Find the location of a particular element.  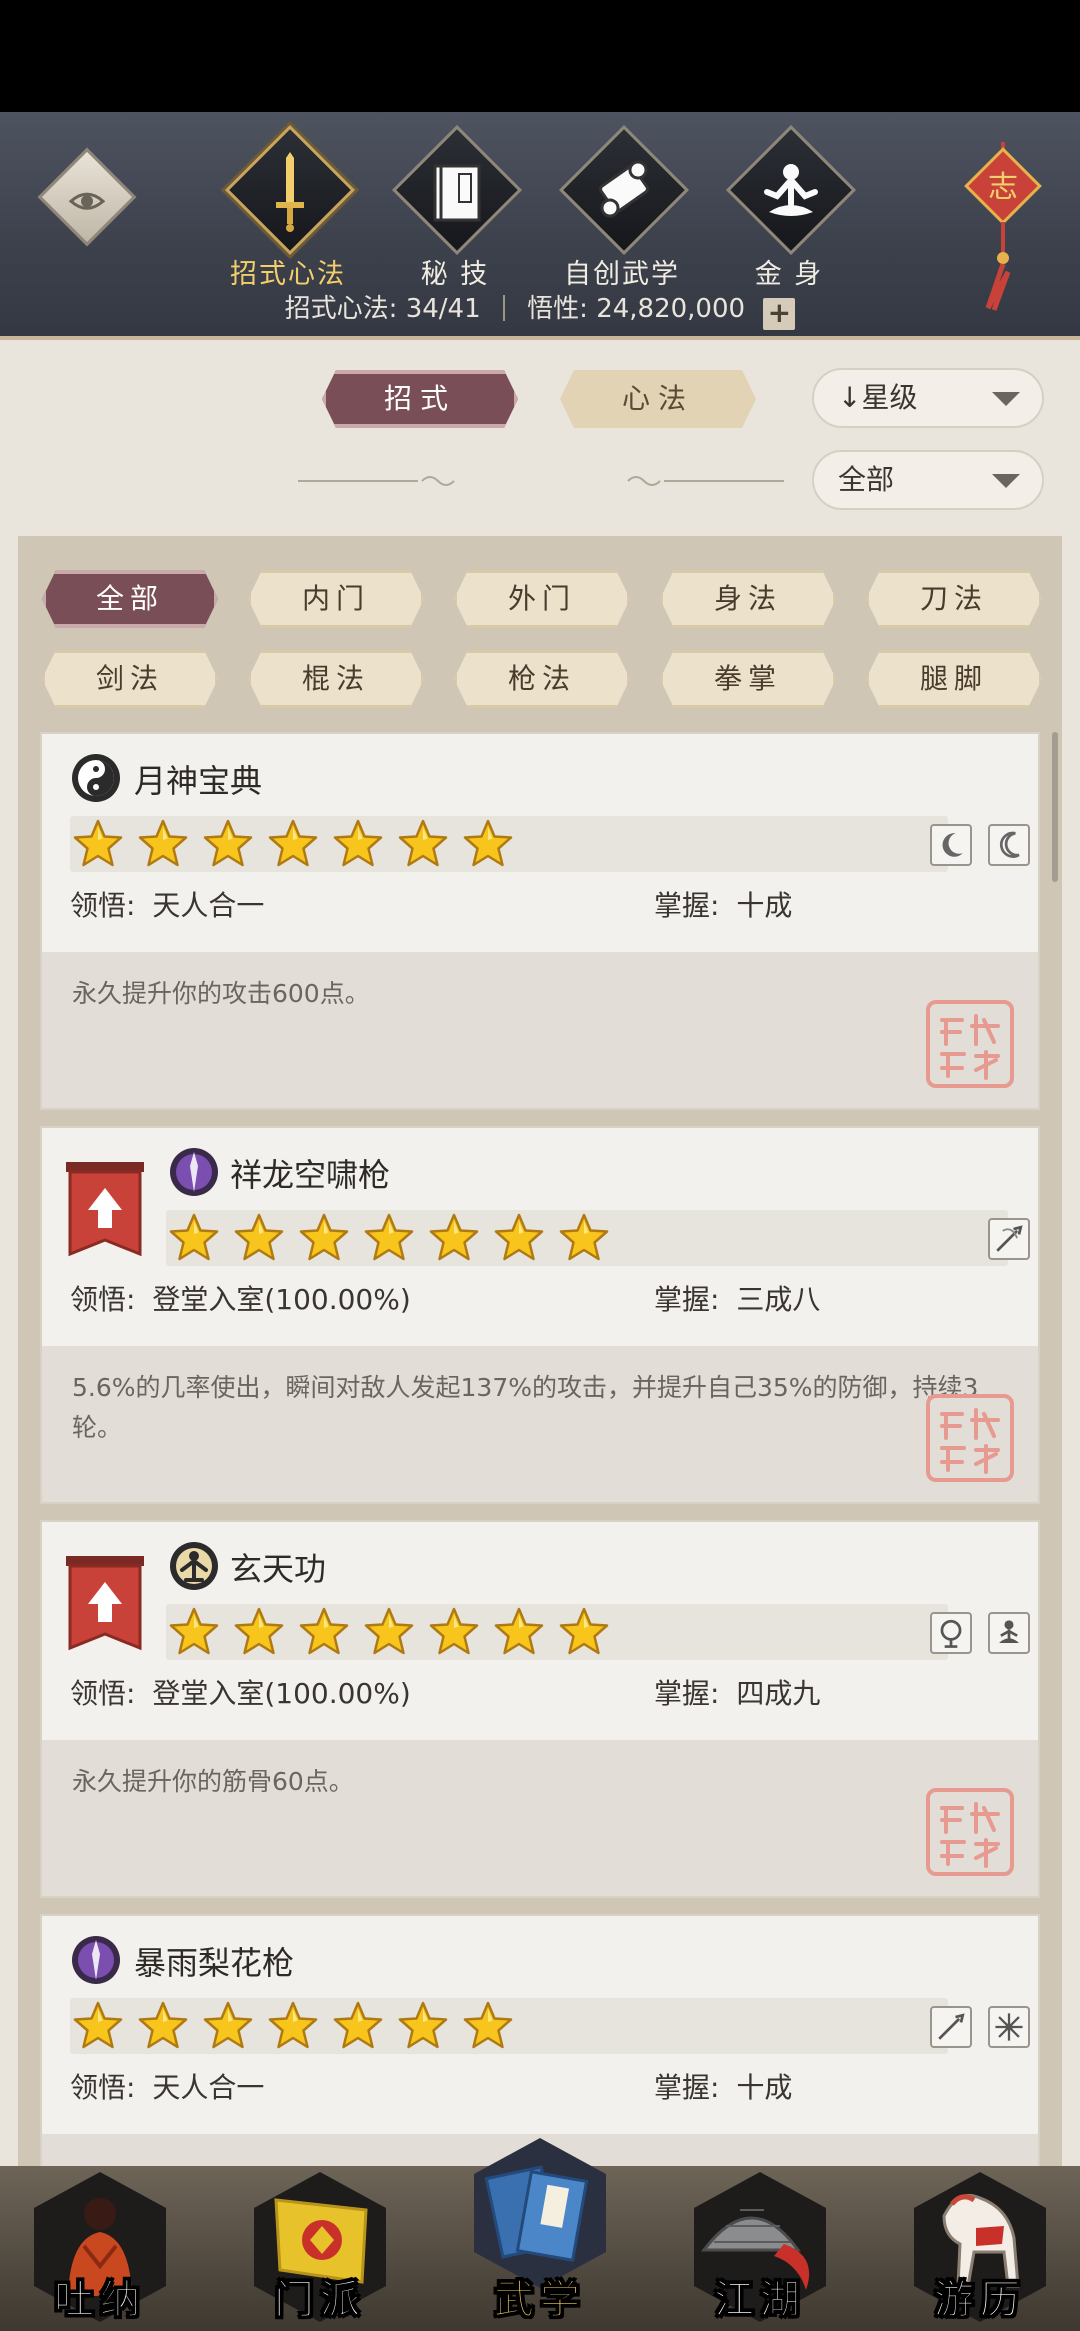

nav-martial-arts: 武学 is located at coordinates (540, 2234).